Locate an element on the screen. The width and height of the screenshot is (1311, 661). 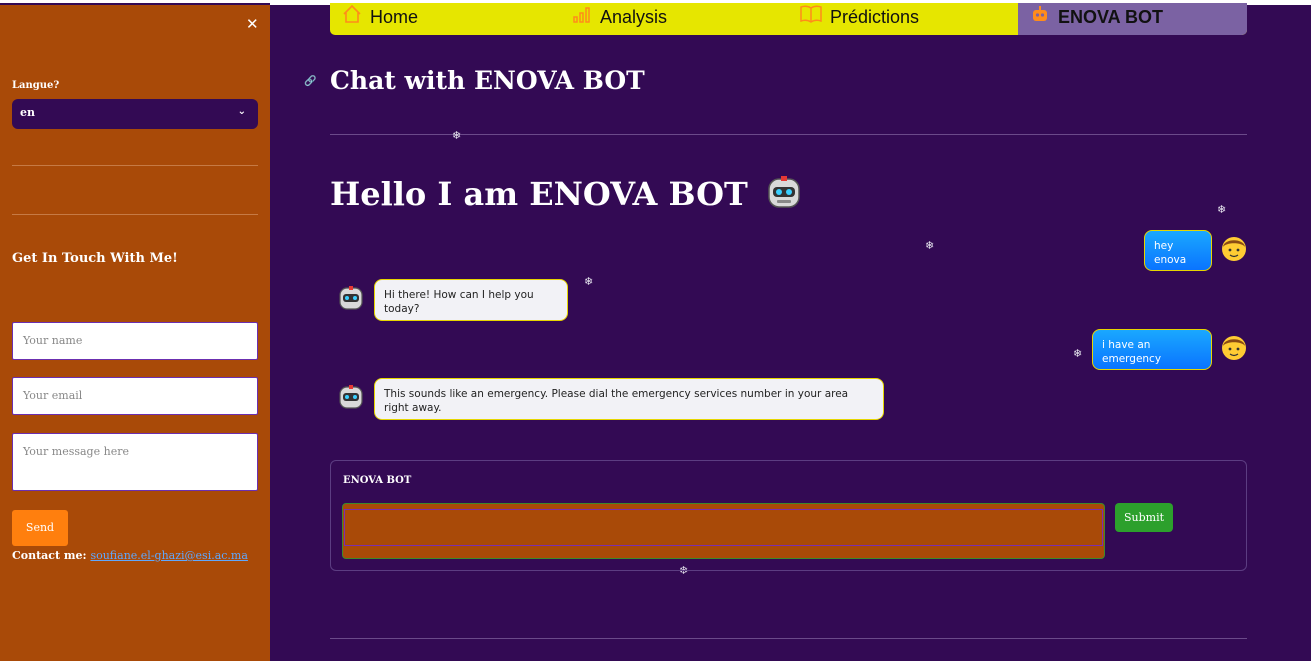
nav-item-enova-bot: ENOVA BOT is located at coordinates (1096, 19).